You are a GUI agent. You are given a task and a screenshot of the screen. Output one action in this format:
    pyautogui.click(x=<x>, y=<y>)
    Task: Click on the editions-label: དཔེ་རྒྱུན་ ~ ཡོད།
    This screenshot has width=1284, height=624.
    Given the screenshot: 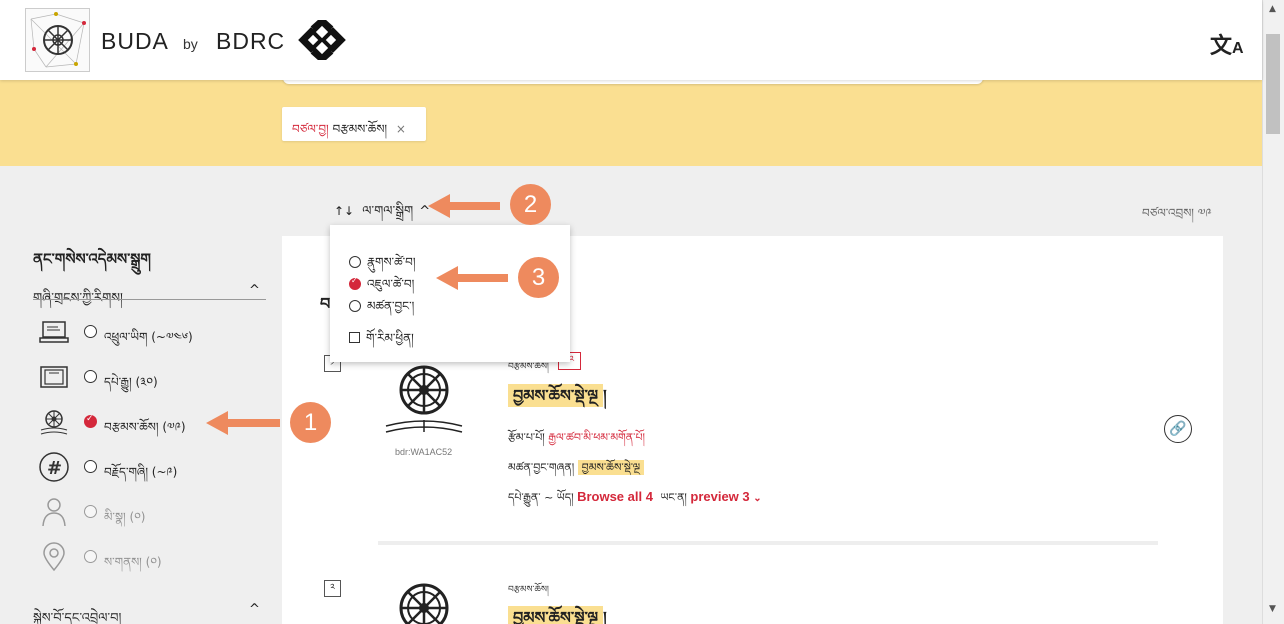 What is the action you would take?
    pyautogui.click(x=541, y=497)
    